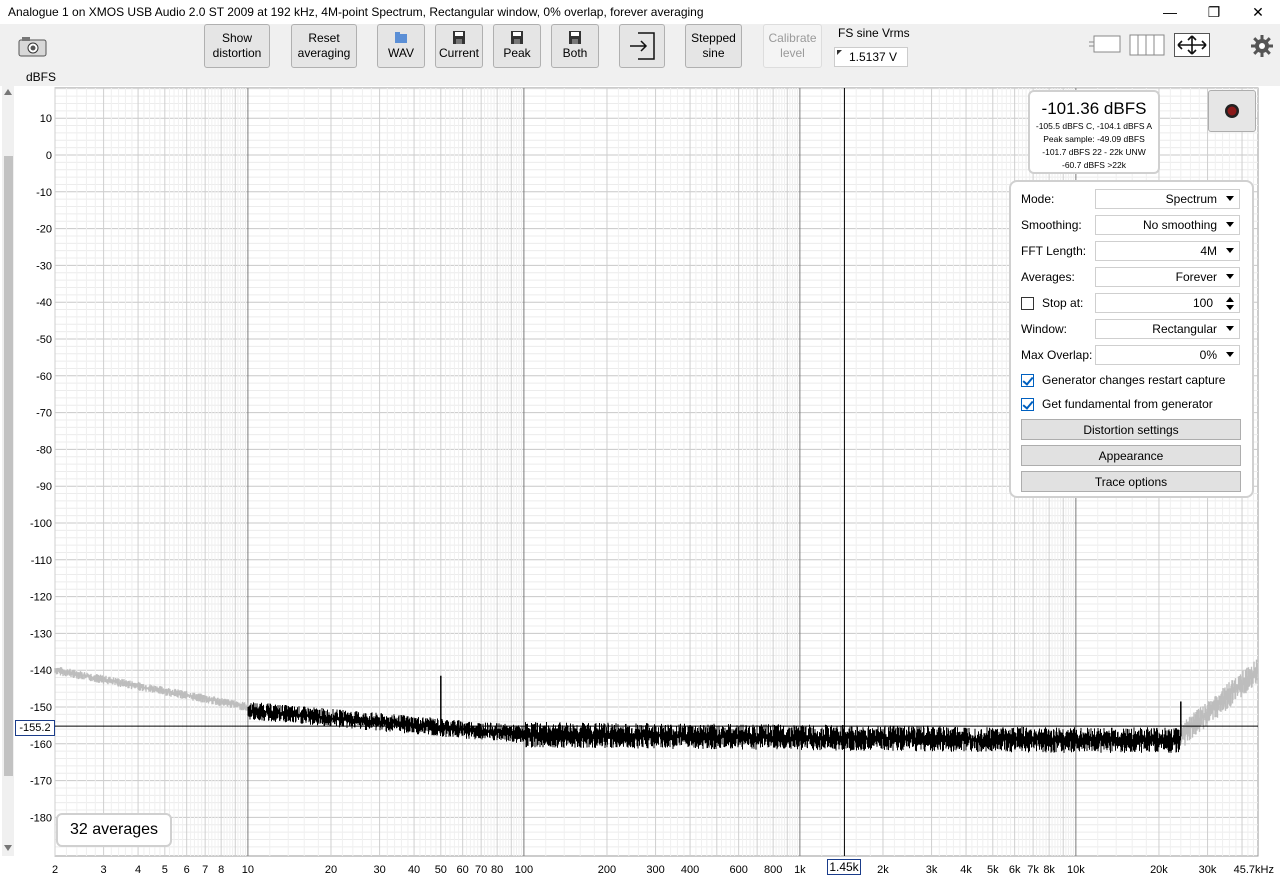 The image size is (1280, 880). What do you see at coordinates (497, 870) in the screenshot?
I see `x-tick-label: 80` at bounding box center [497, 870].